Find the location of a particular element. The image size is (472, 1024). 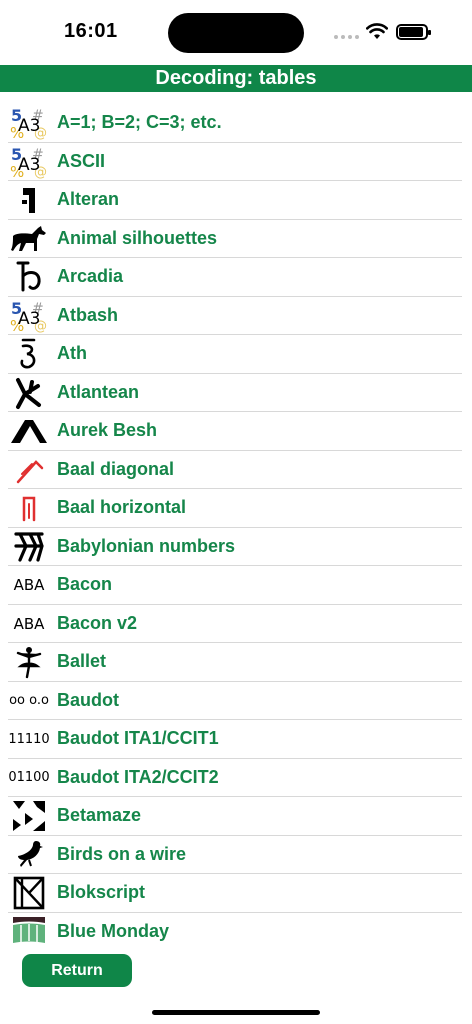

list-item-label: Atbash is located at coordinates (88, 314).